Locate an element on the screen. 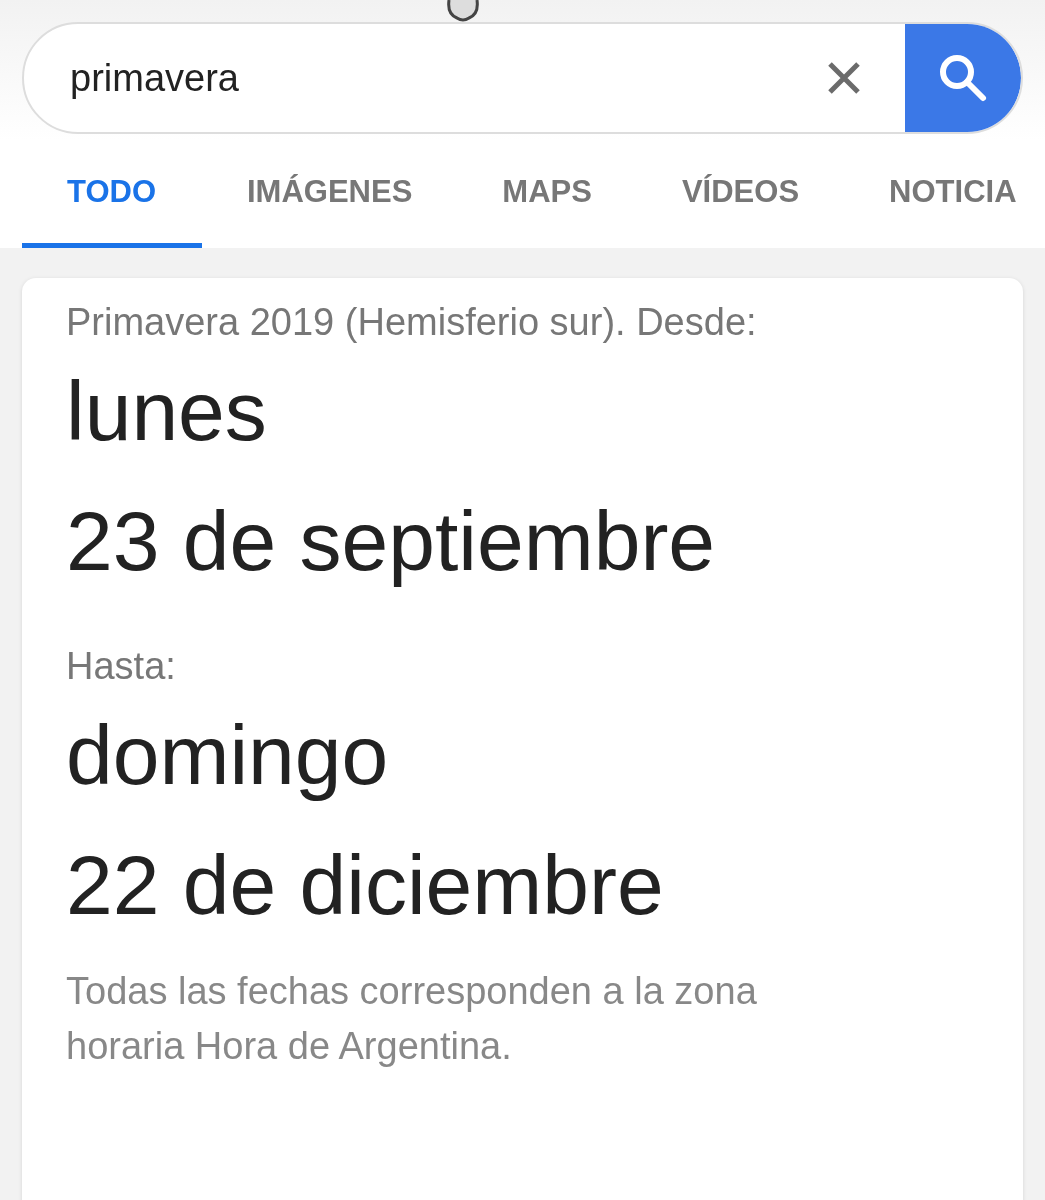  end-date: 22 de diciembre is located at coordinates (365, 885).